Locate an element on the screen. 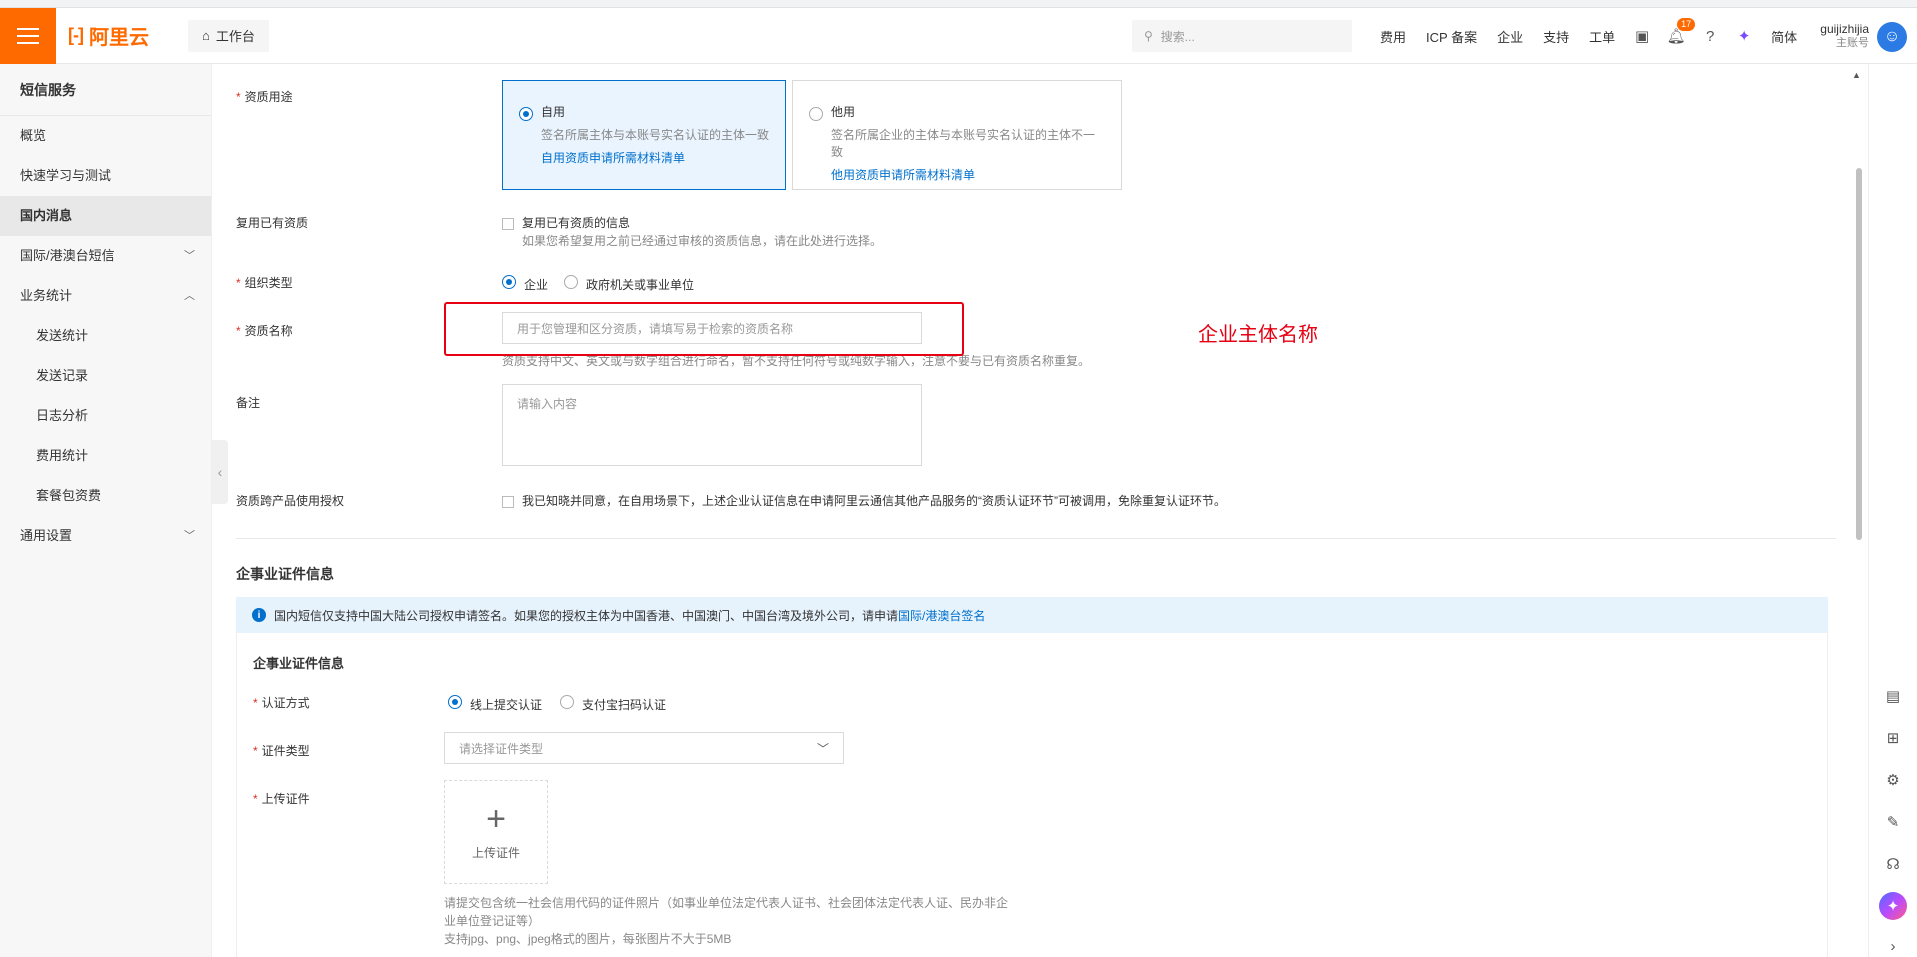 Image resolution: width=1917 pixels, height=957 pixels. org-enterprise-radio is located at coordinates (509, 282).